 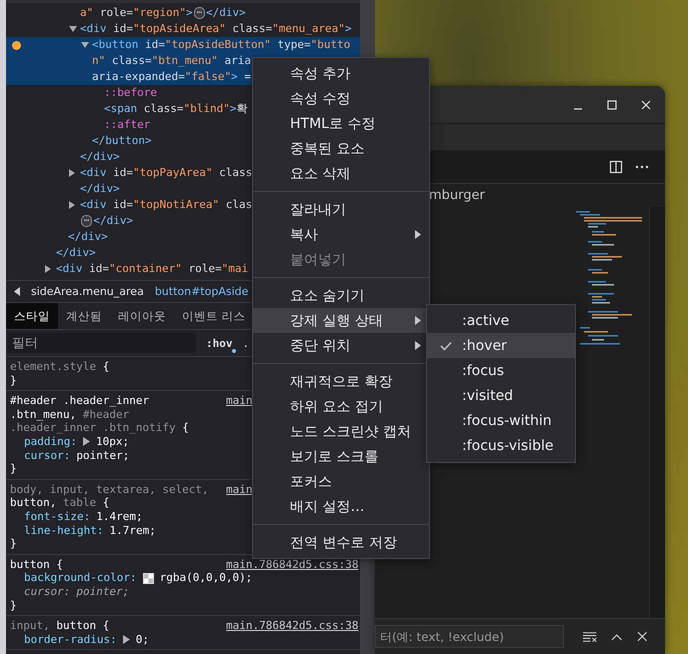 What do you see at coordinates (590, 636) in the screenshot?
I see `clear-filter-icon` at bounding box center [590, 636].